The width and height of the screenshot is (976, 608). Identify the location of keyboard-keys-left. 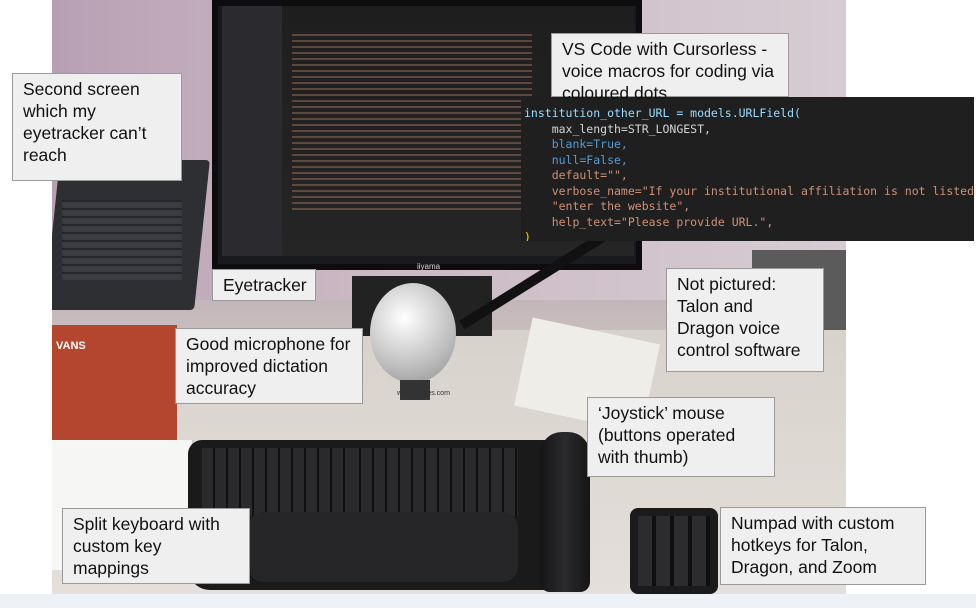
(282, 482).